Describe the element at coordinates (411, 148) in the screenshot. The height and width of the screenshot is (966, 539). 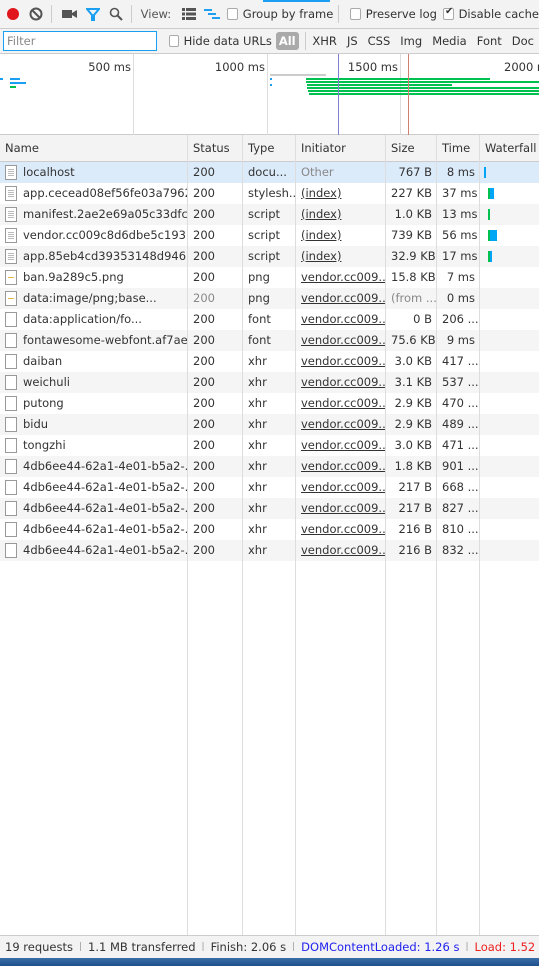
I see `column-header-size: Size` at that location.